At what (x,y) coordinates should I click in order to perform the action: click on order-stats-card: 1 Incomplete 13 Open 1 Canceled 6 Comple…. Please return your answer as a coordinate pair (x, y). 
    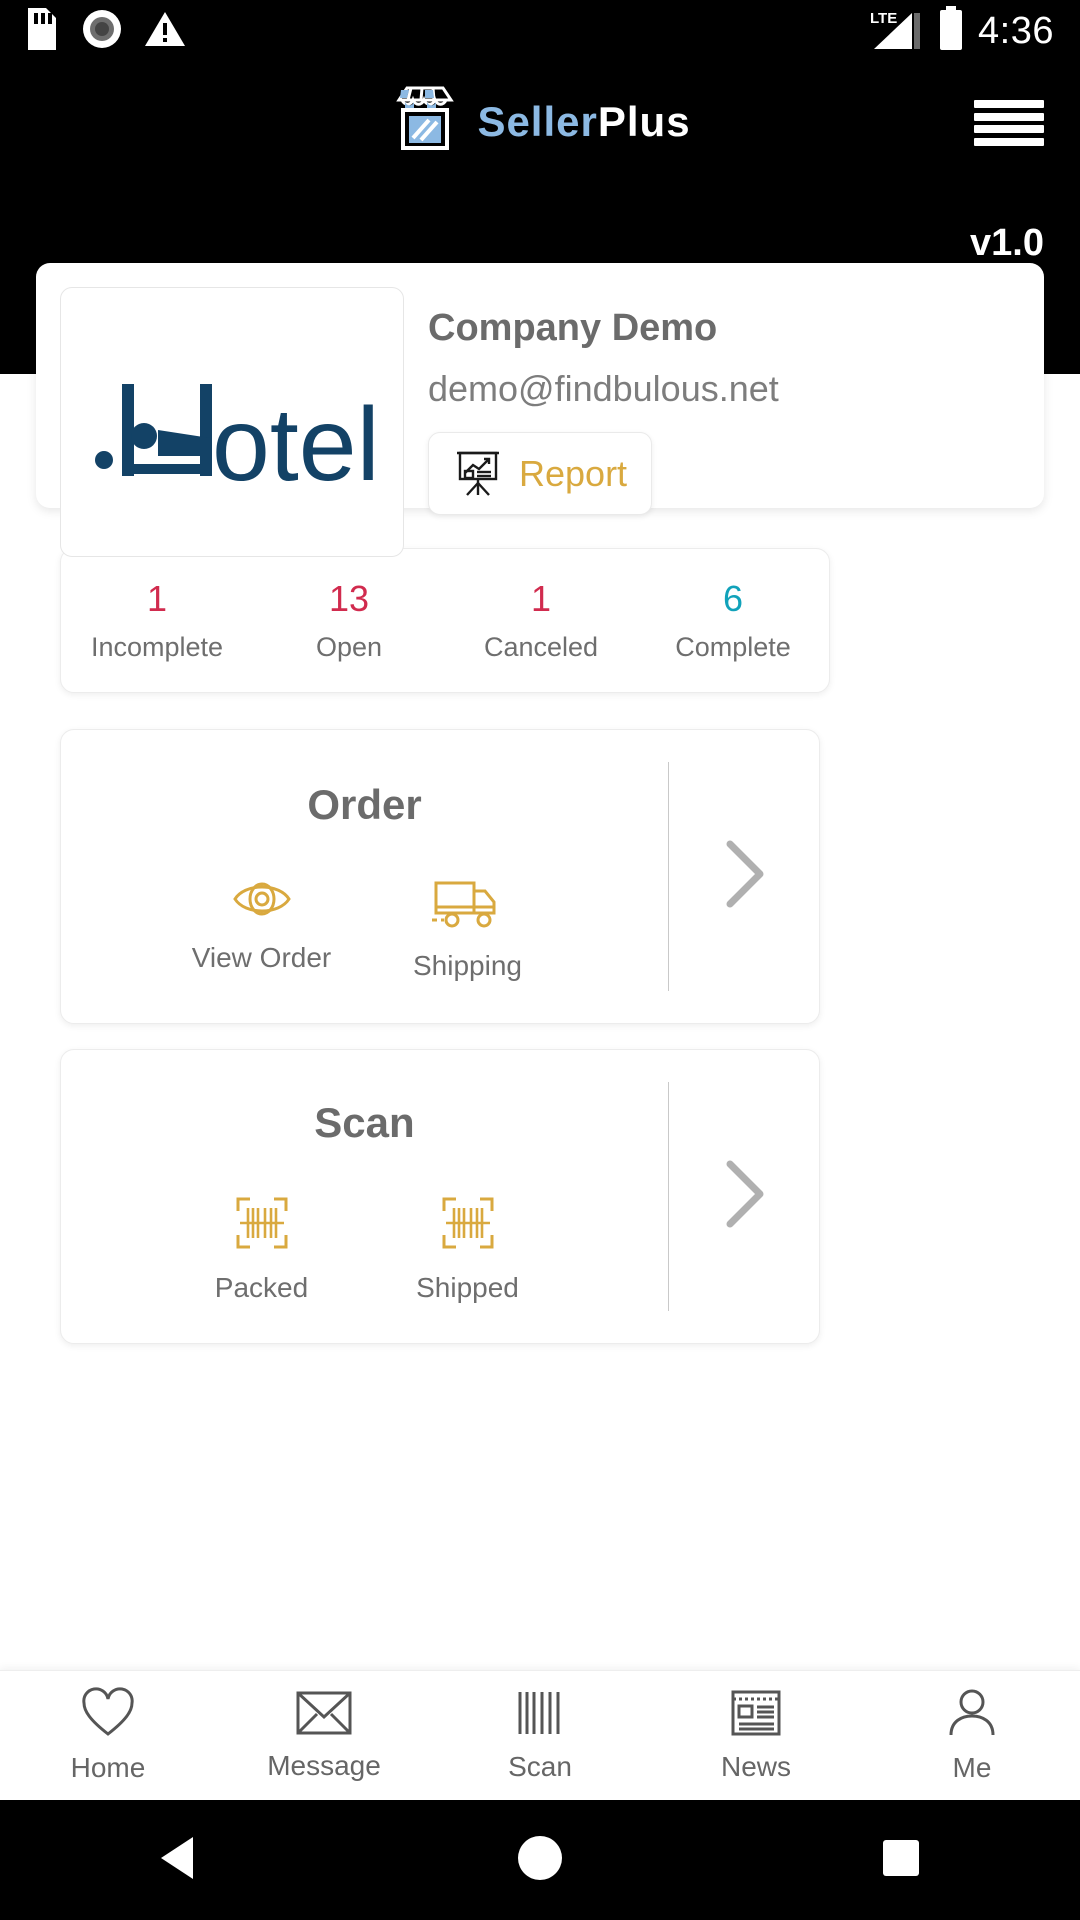
    Looking at the image, I should click on (445, 620).